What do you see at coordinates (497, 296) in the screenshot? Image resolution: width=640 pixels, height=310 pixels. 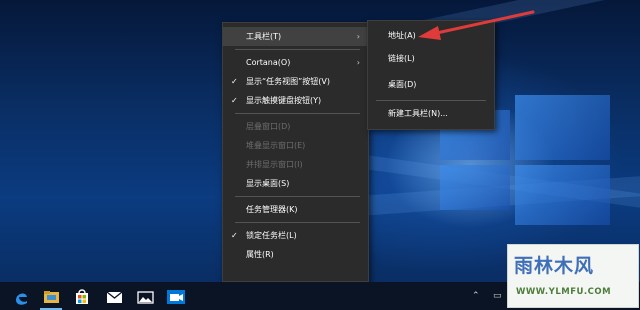 I see `network-icon: ▭` at bounding box center [497, 296].